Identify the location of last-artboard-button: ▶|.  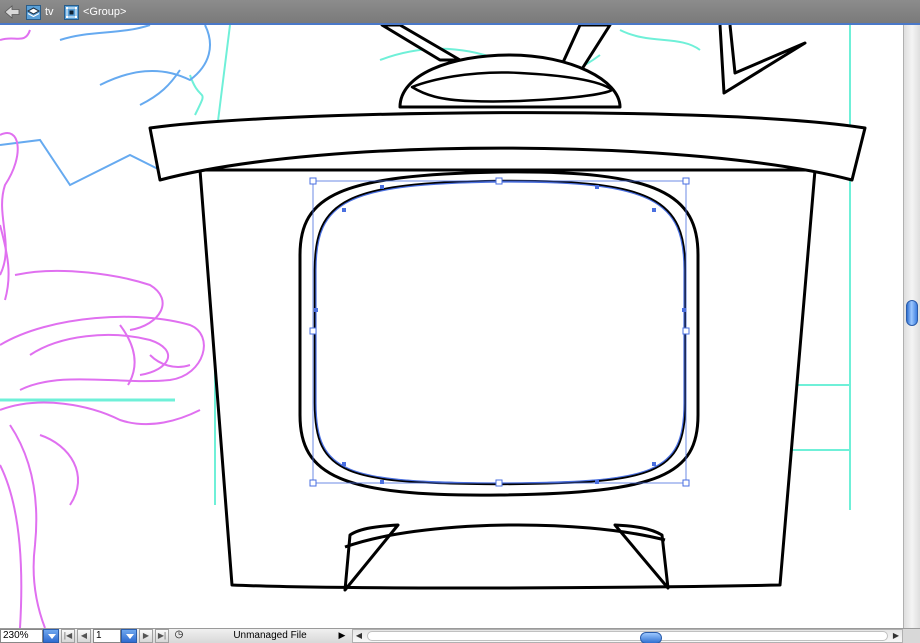
(162, 636).